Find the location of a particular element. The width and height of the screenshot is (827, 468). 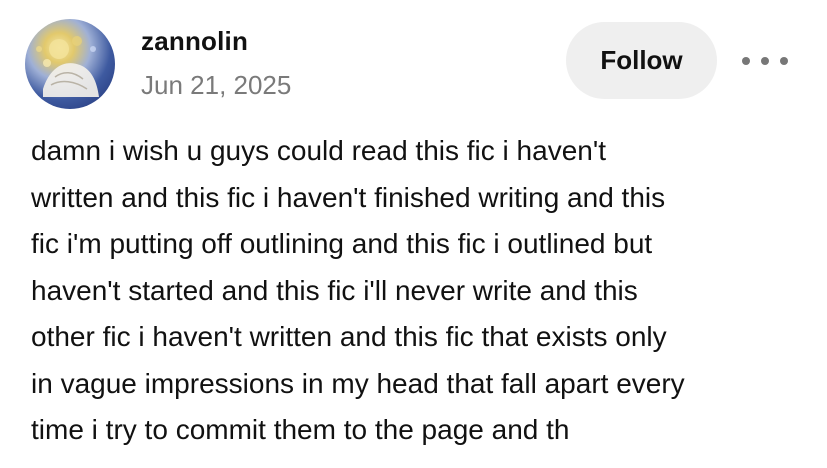

more-options-icon is located at coordinates (765, 61).